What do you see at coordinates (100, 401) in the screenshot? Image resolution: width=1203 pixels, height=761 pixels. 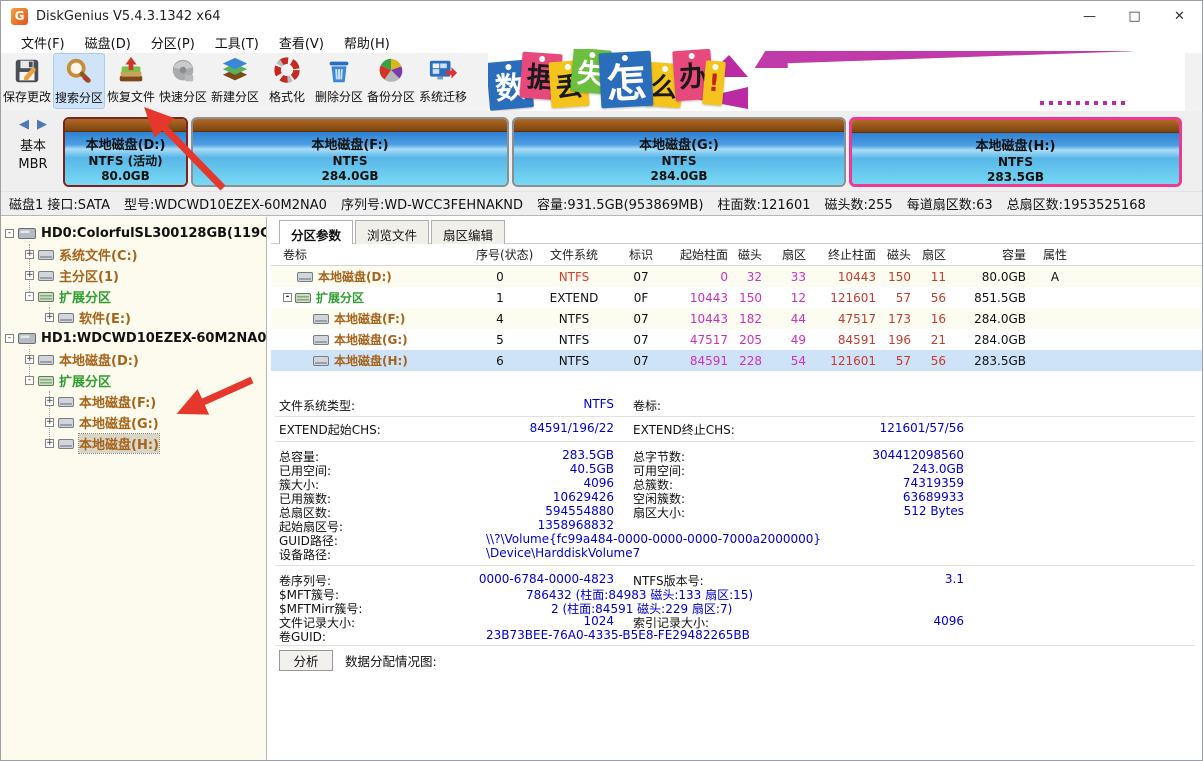 I see `tree-item-f: + 本地磁盘(F:)` at bounding box center [100, 401].